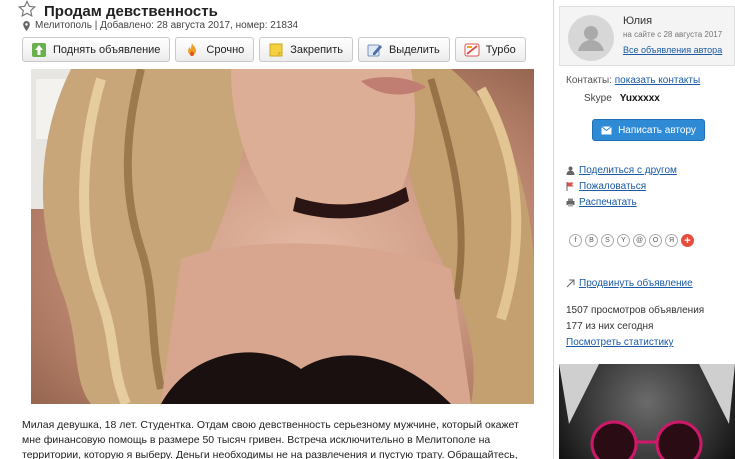 Image resolution: width=735 pixels, height=459 pixels. What do you see at coordinates (192, 49) in the screenshot?
I see `fire-icon` at bounding box center [192, 49].